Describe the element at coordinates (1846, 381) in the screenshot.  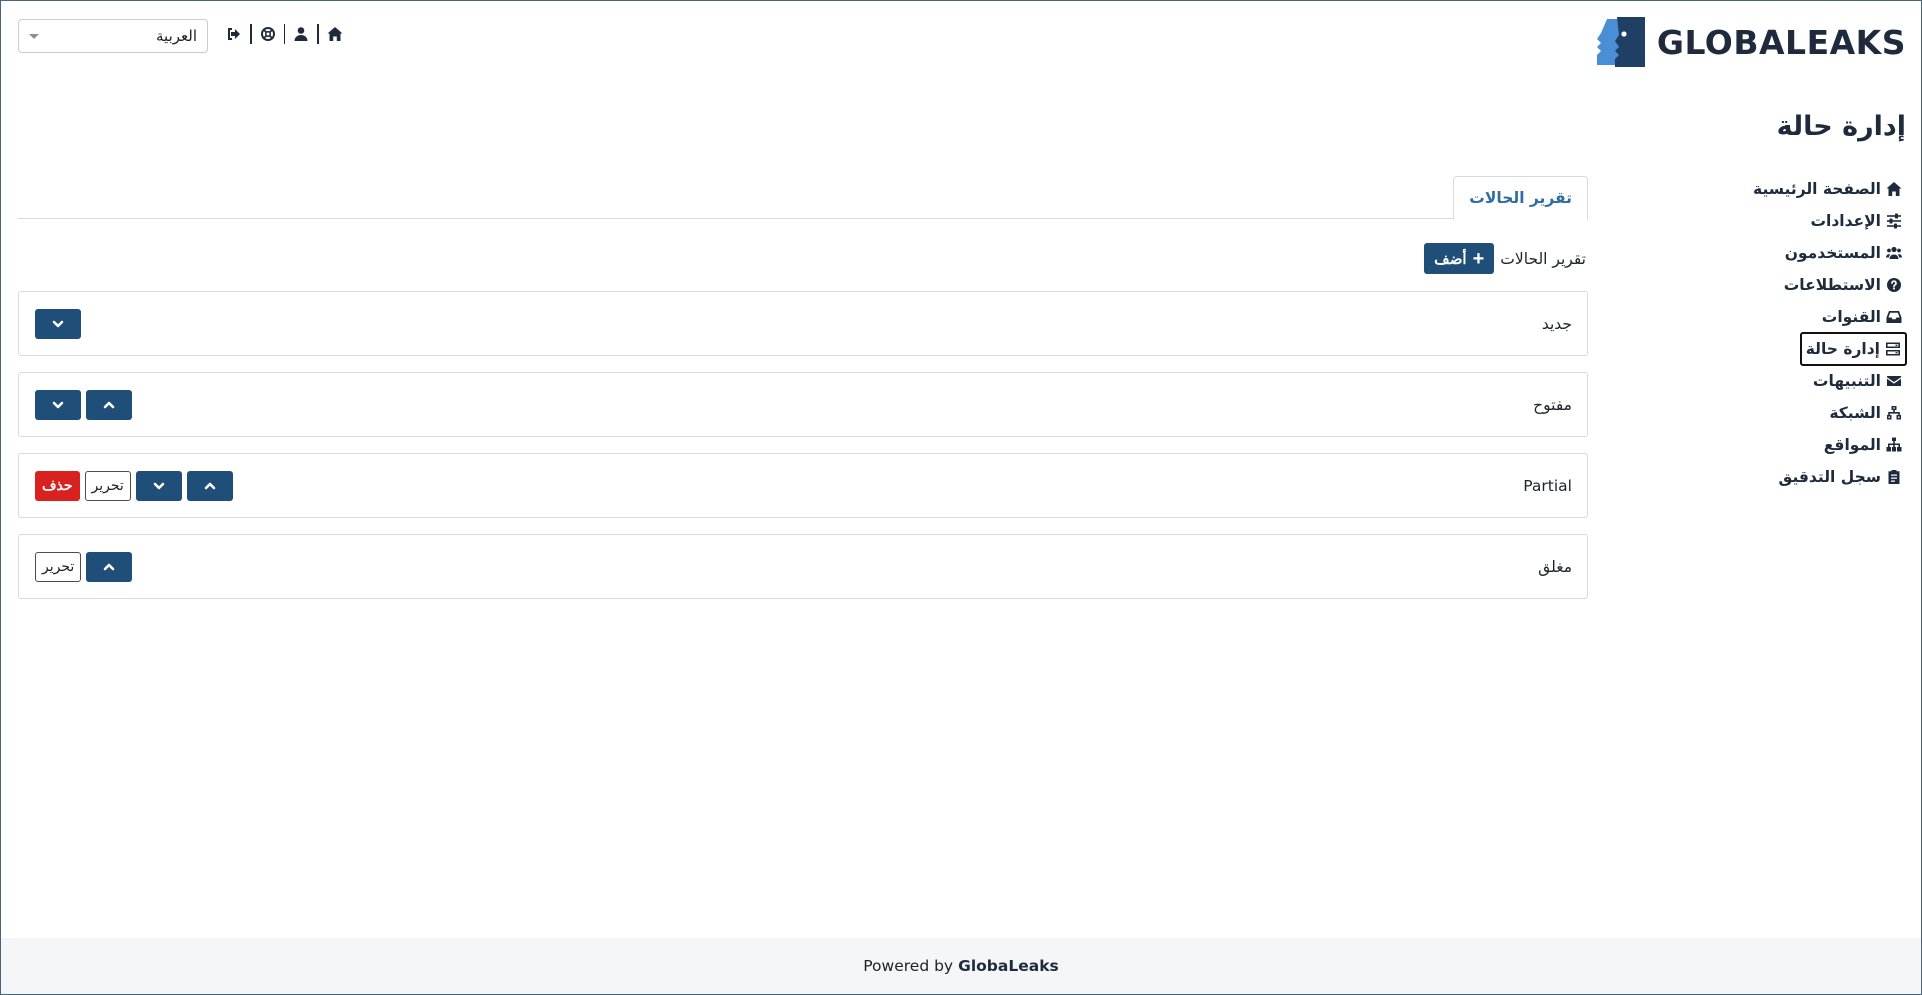
I see `sidebar-item-label: التنبيهات` at that location.